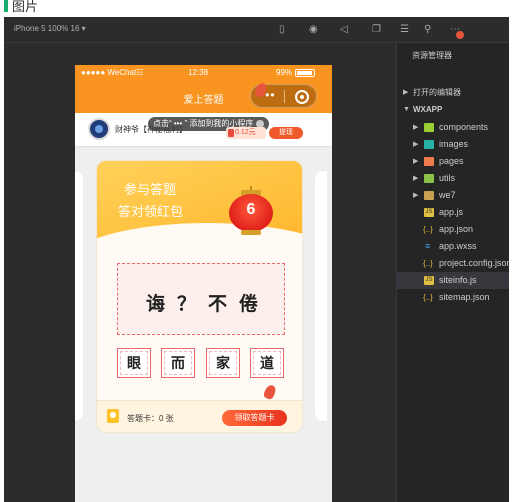  Describe the element at coordinates (223, 363) in the screenshot. I see `choice-3: 家` at that location.